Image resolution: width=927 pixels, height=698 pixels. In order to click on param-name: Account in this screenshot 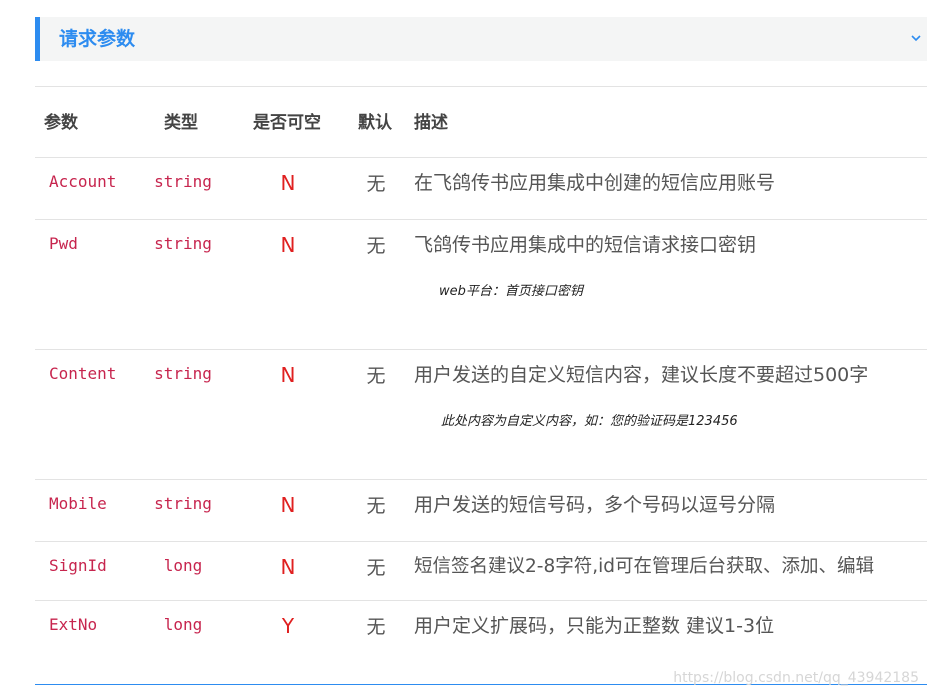, I will do `click(83, 181)`.